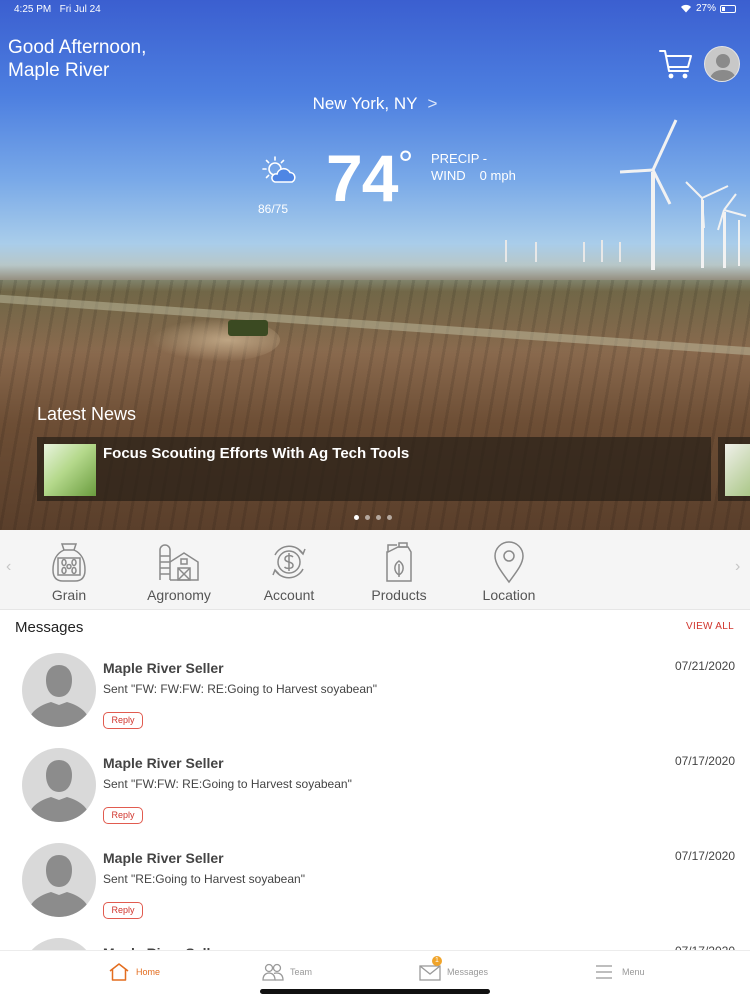 This screenshot has width=750, height=1000. I want to click on team-icon, so click(273, 972).